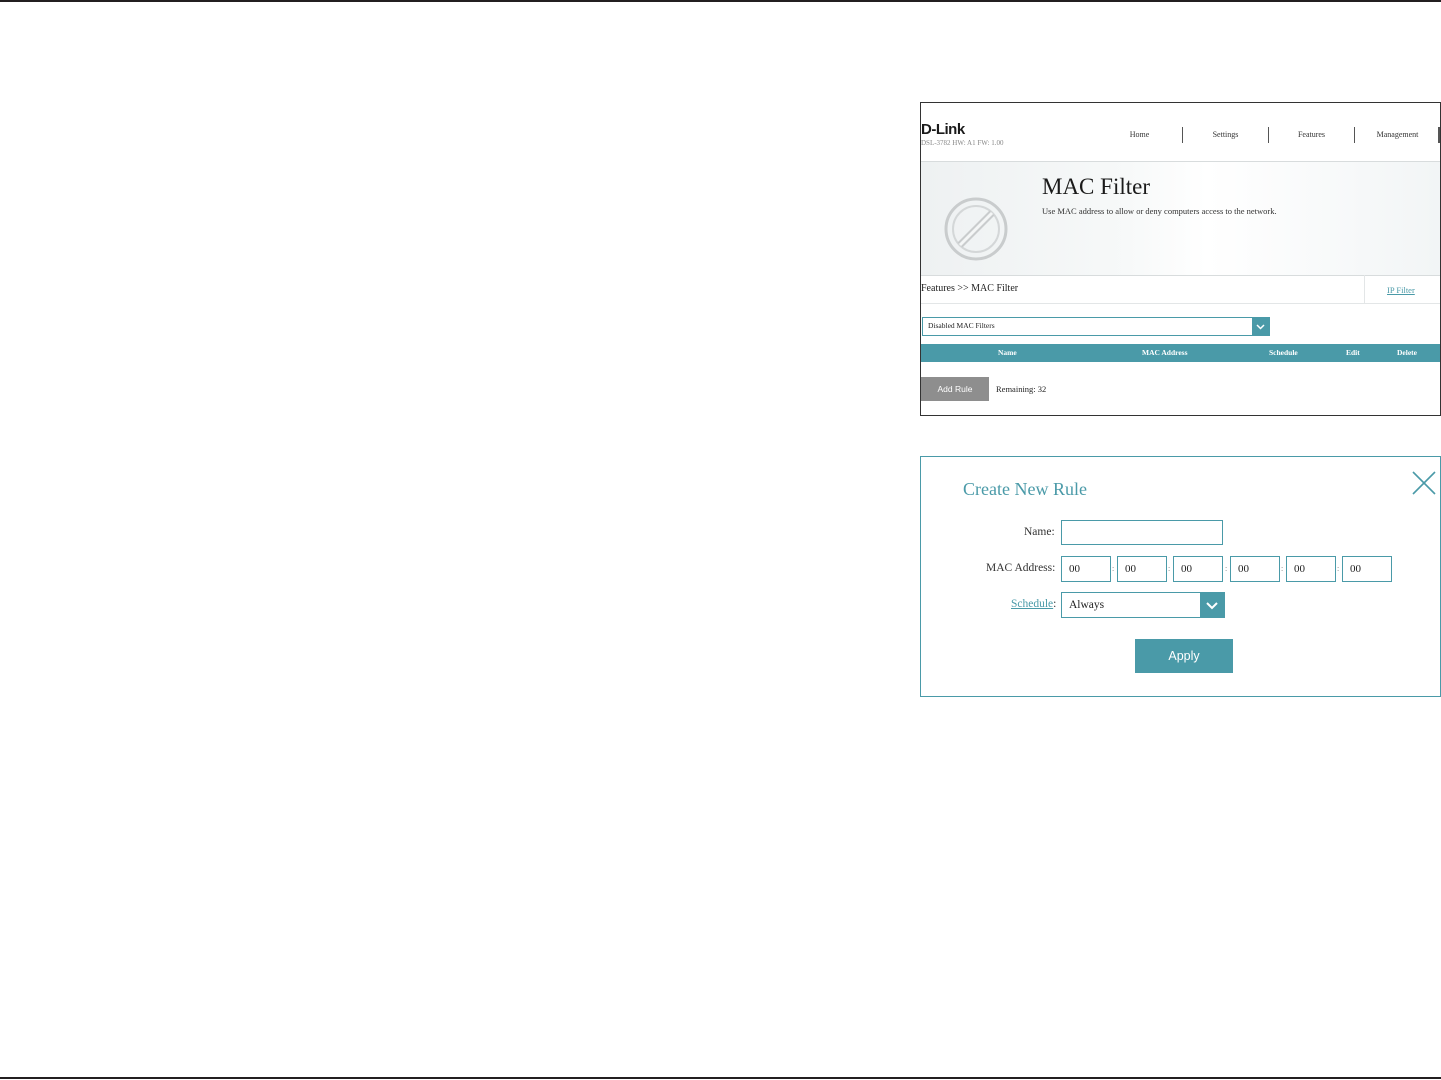 Image resolution: width=1441 pixels, height=1080 pixels. Describe the element at coordinates (720, 1078) in the screenshot. I see `page-bottom-rule` at that location.